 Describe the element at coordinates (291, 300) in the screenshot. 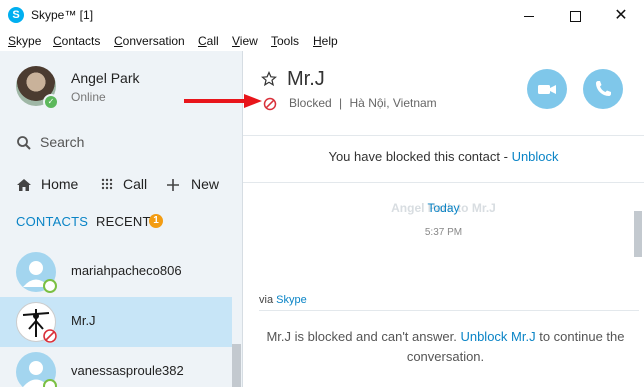

I see `skype-link: Skype` at that location.